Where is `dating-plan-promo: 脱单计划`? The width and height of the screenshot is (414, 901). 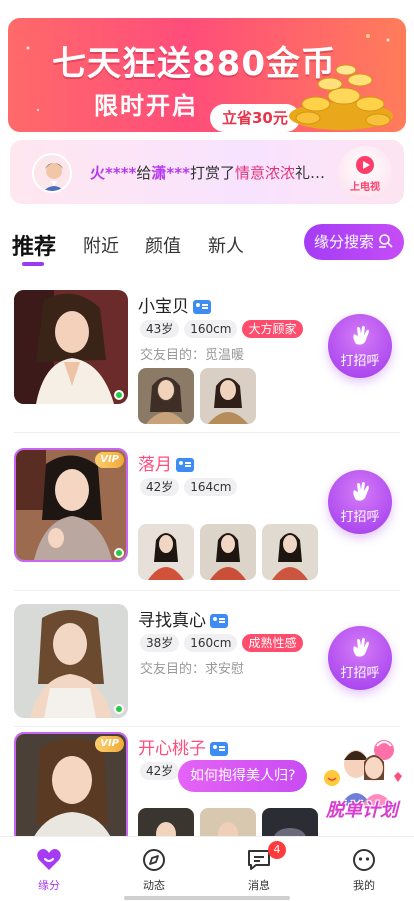 dating-plan-promo: 脱单计划 is located at coordinates (365, 778).